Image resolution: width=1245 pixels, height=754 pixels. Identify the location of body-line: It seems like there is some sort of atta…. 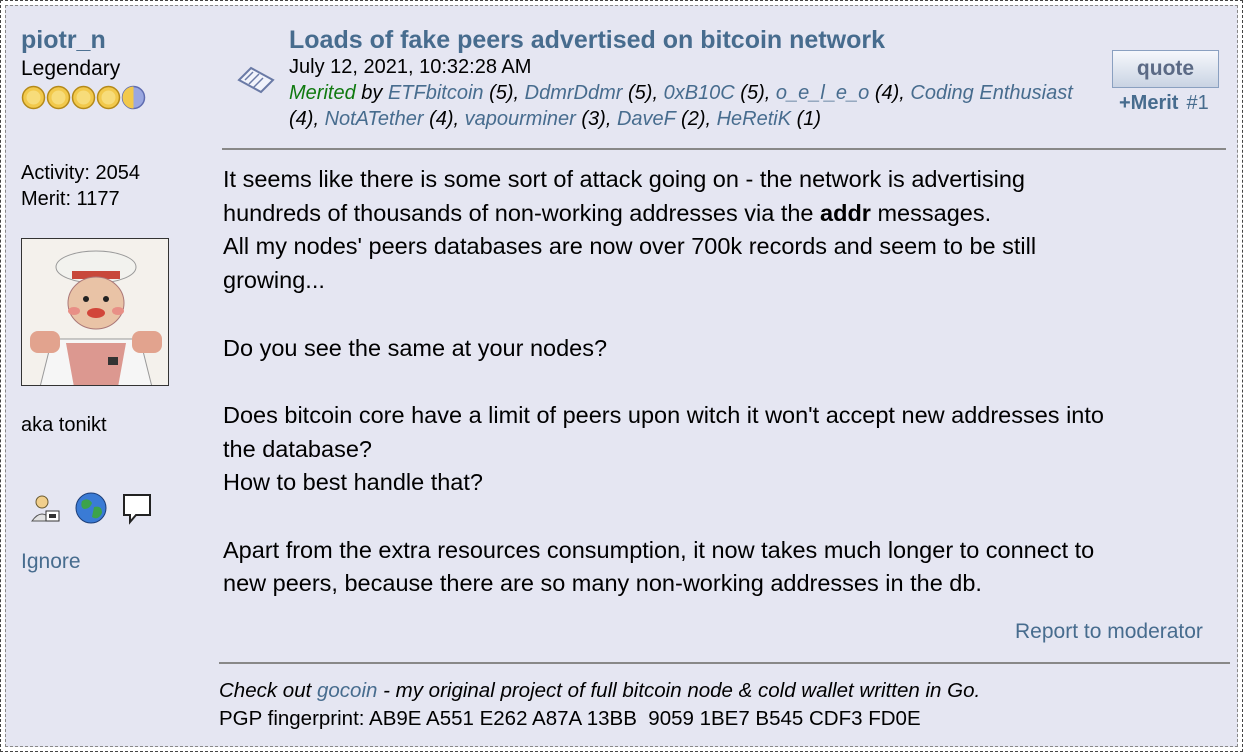
(624, 179).